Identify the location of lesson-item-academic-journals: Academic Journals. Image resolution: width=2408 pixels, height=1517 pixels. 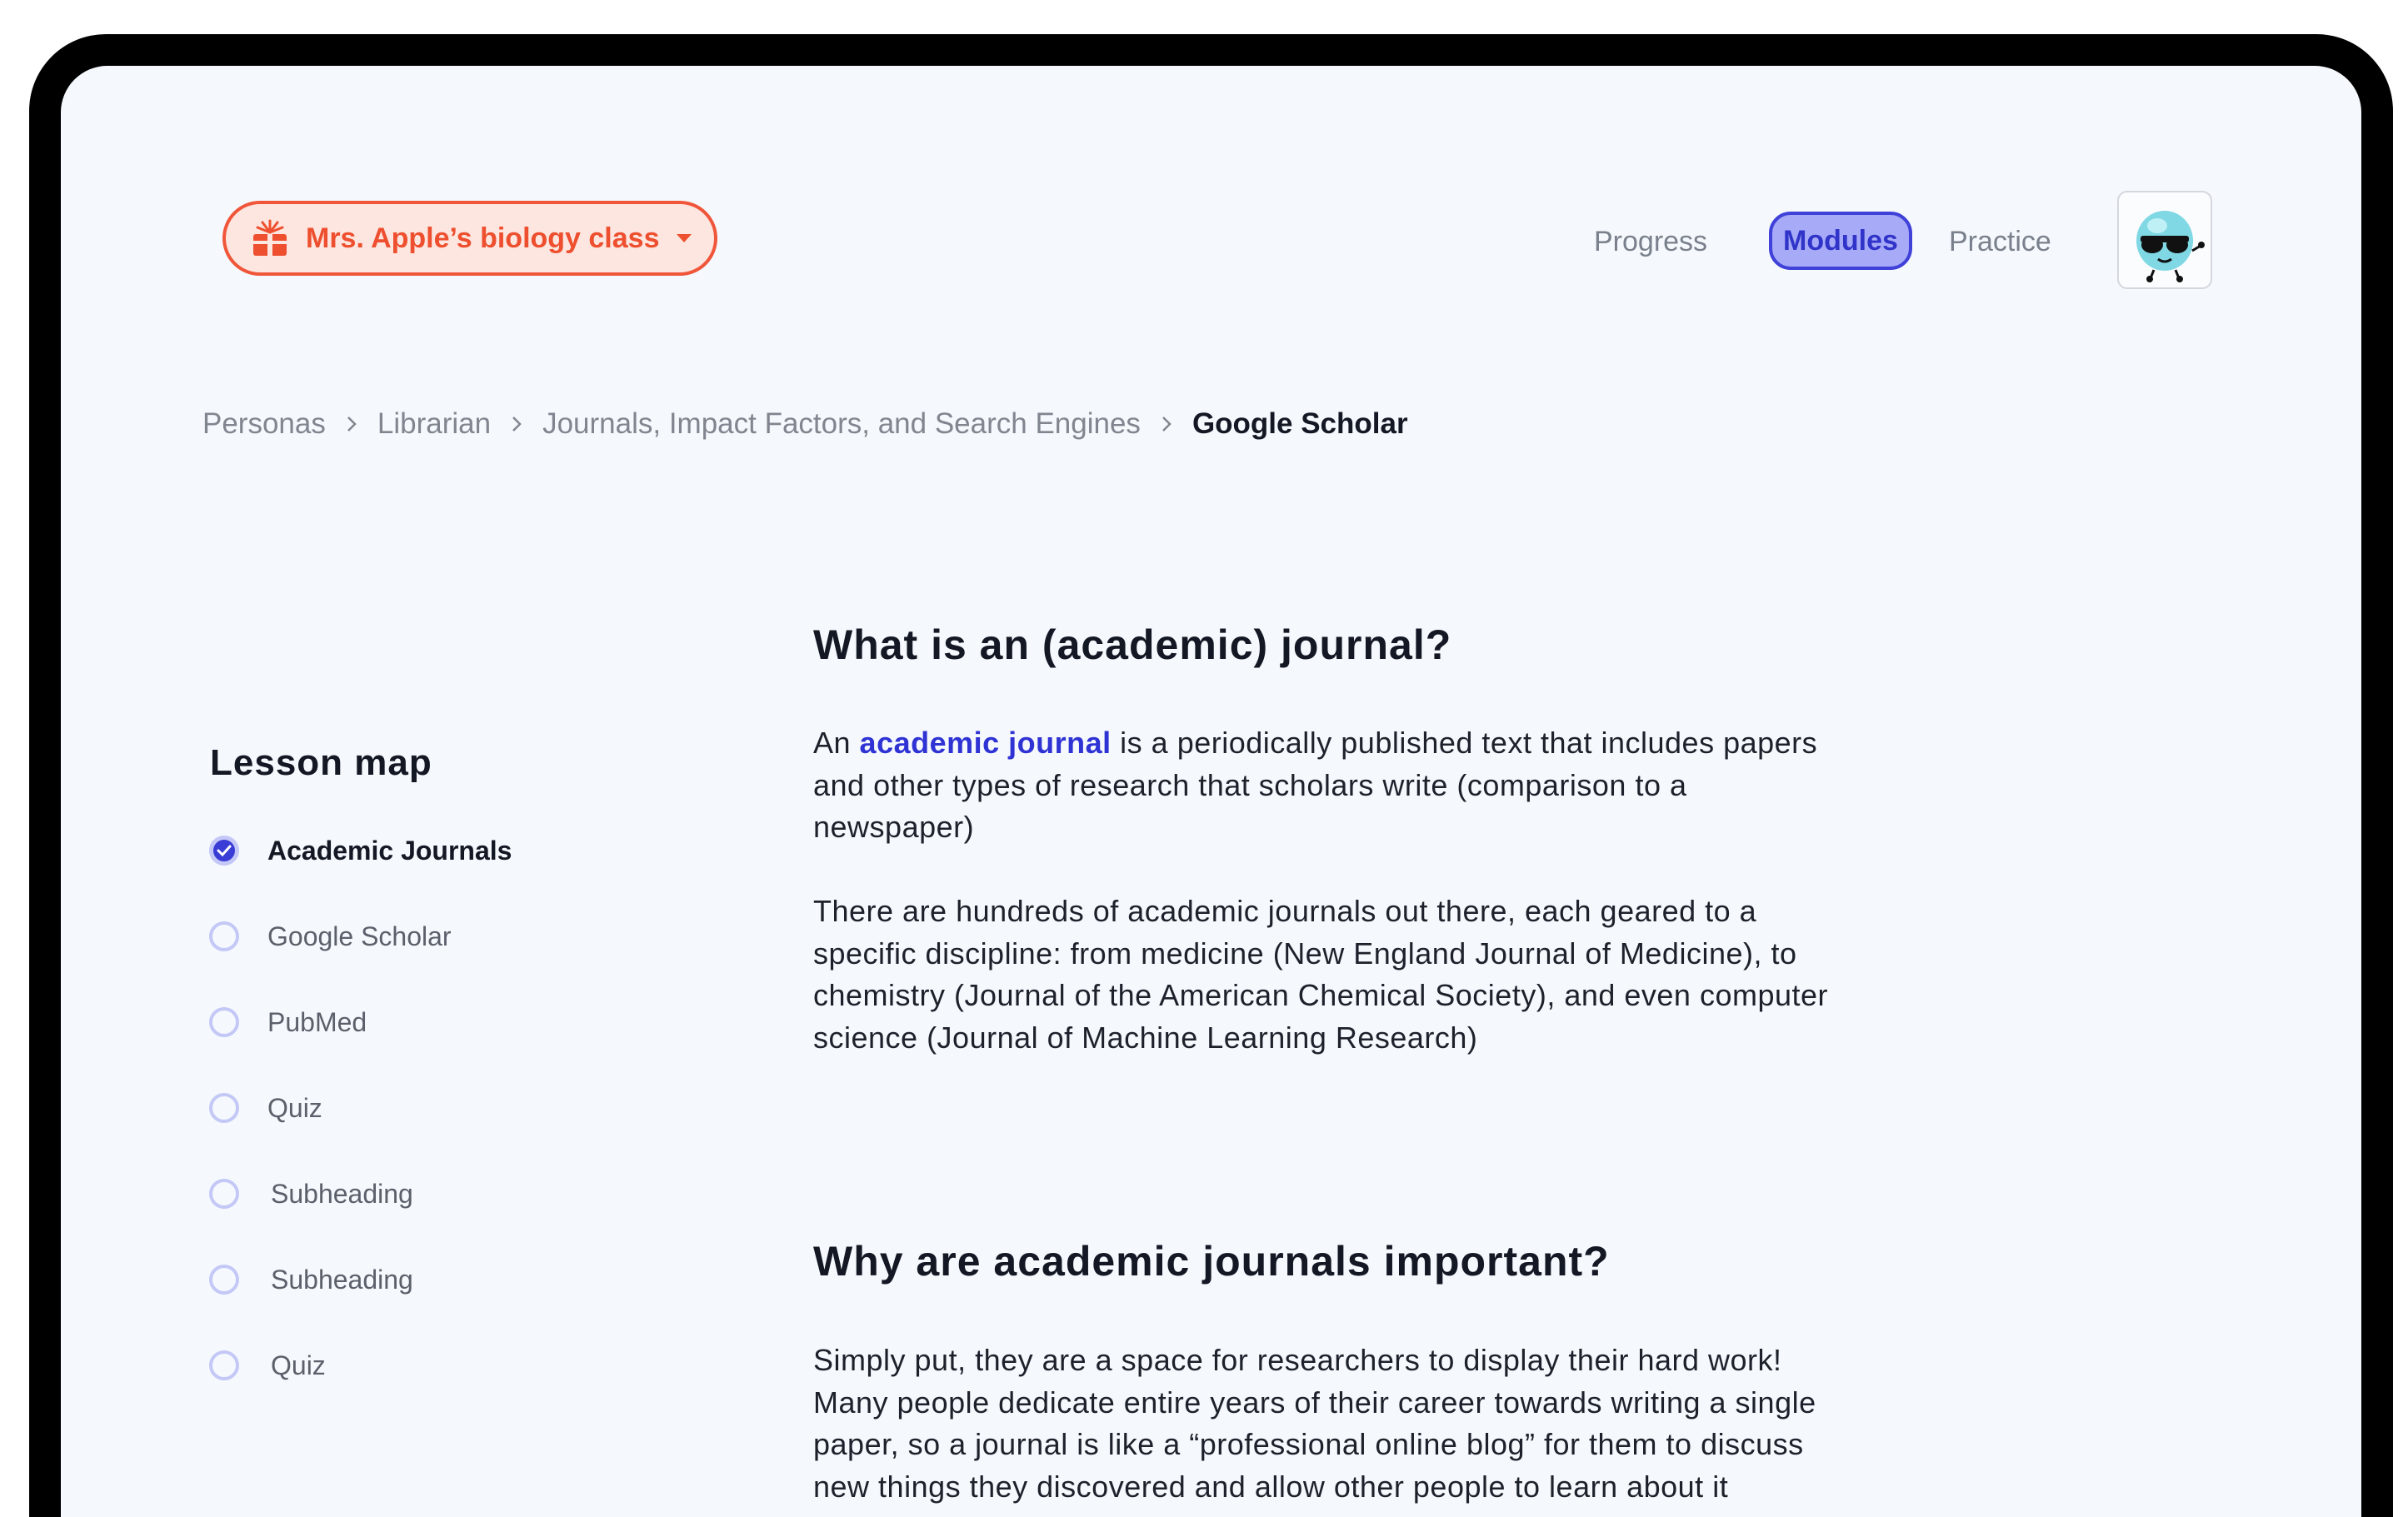
(360, 850).